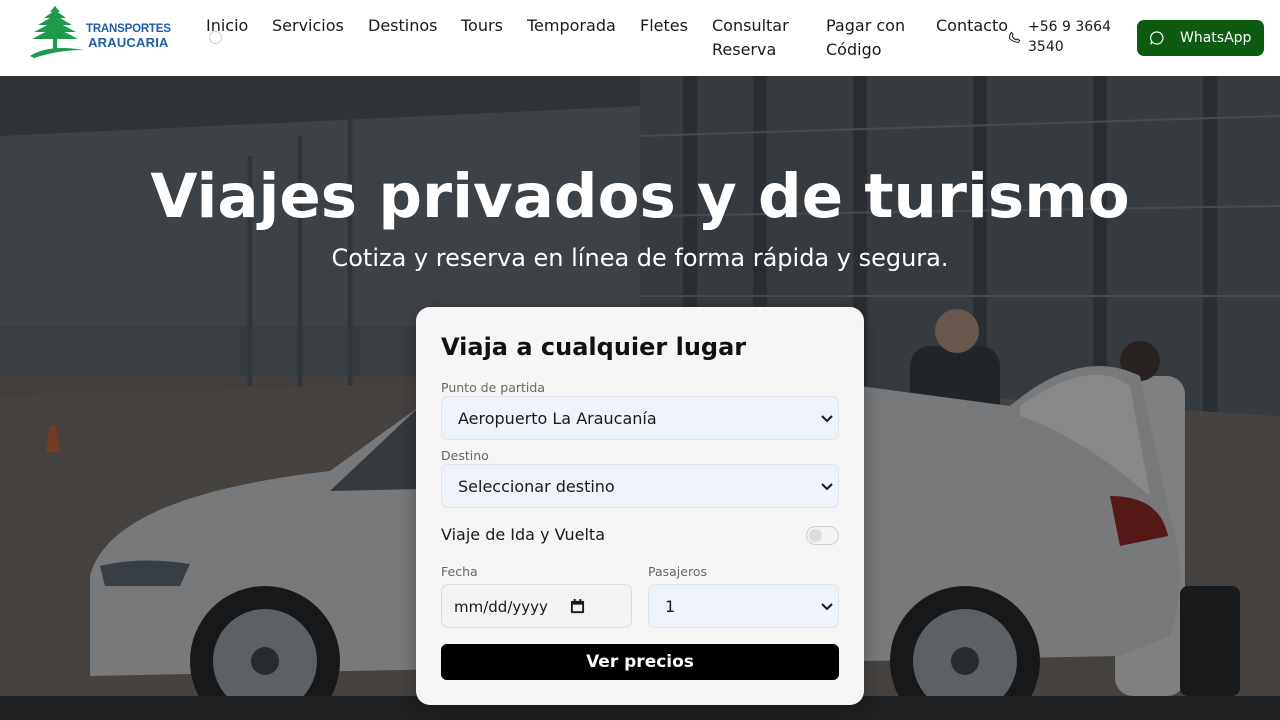  I want to click on destination-label: Destino, so click(465, 455).